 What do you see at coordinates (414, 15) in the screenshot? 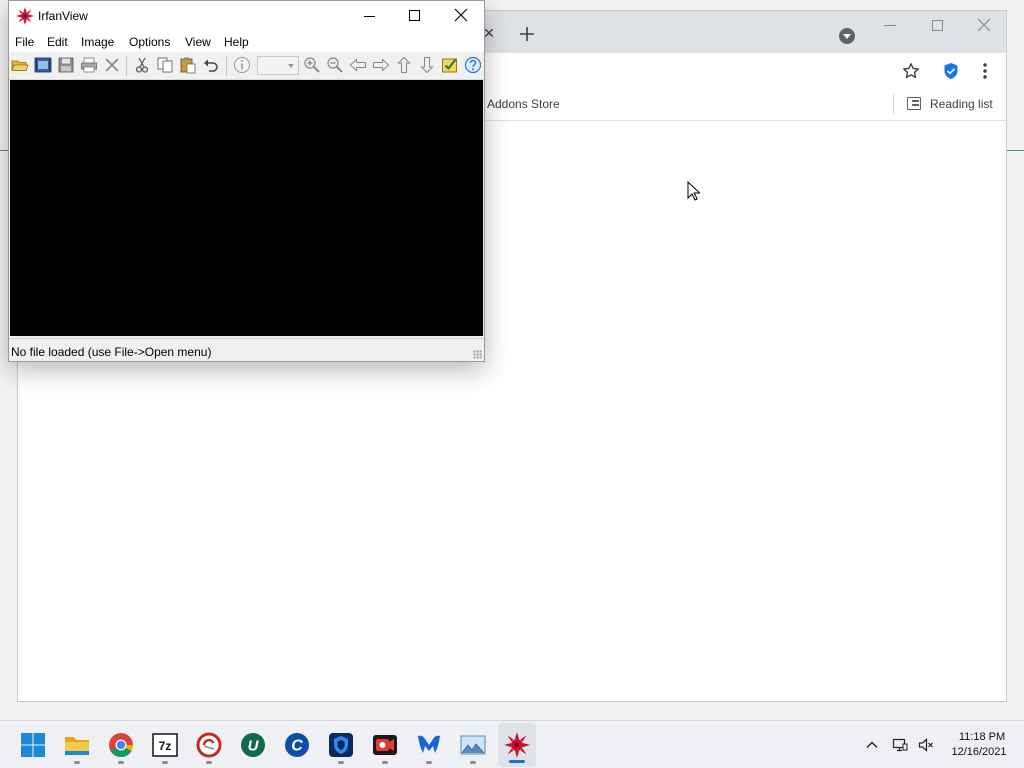
I see `maximize-button` at bounding box center [414, 15].